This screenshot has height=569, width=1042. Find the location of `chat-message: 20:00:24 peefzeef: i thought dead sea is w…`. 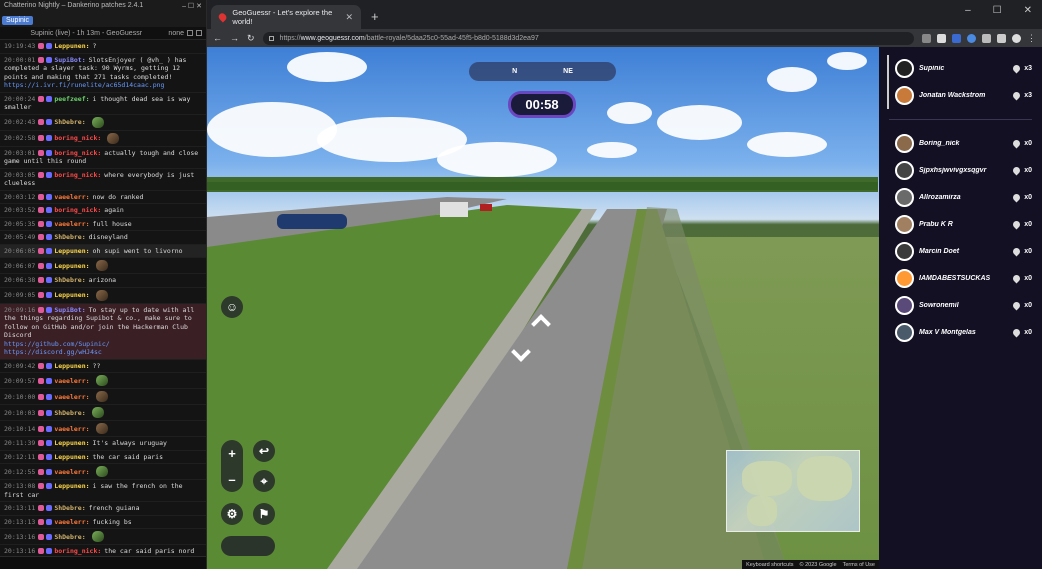

chat-message: 20:00:24 peefzeef: i thought dead sea is w… is located at coordinates (103, 104).